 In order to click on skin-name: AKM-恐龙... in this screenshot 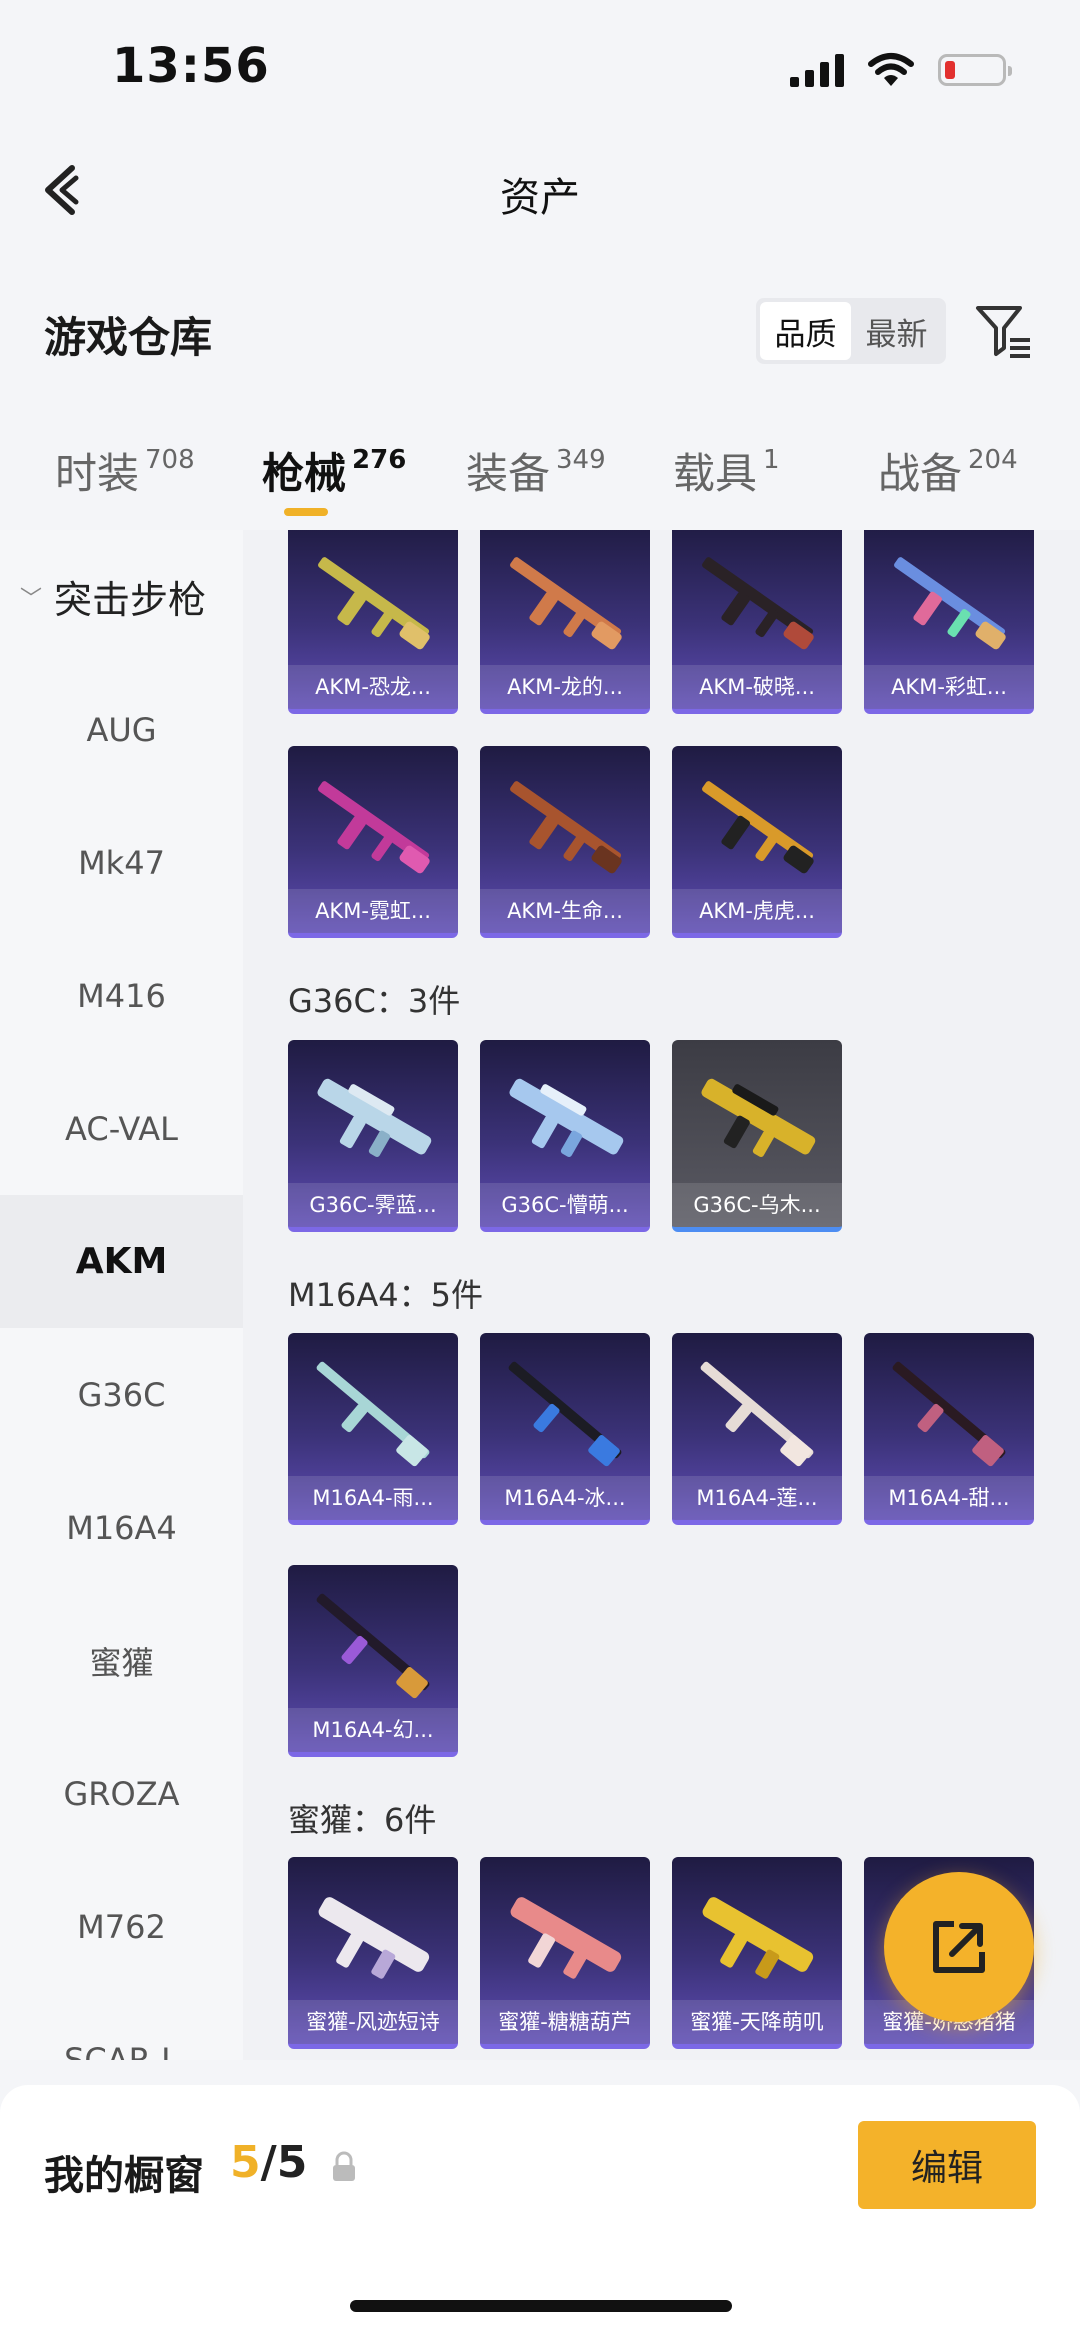, I will do `click(373, 687)`.